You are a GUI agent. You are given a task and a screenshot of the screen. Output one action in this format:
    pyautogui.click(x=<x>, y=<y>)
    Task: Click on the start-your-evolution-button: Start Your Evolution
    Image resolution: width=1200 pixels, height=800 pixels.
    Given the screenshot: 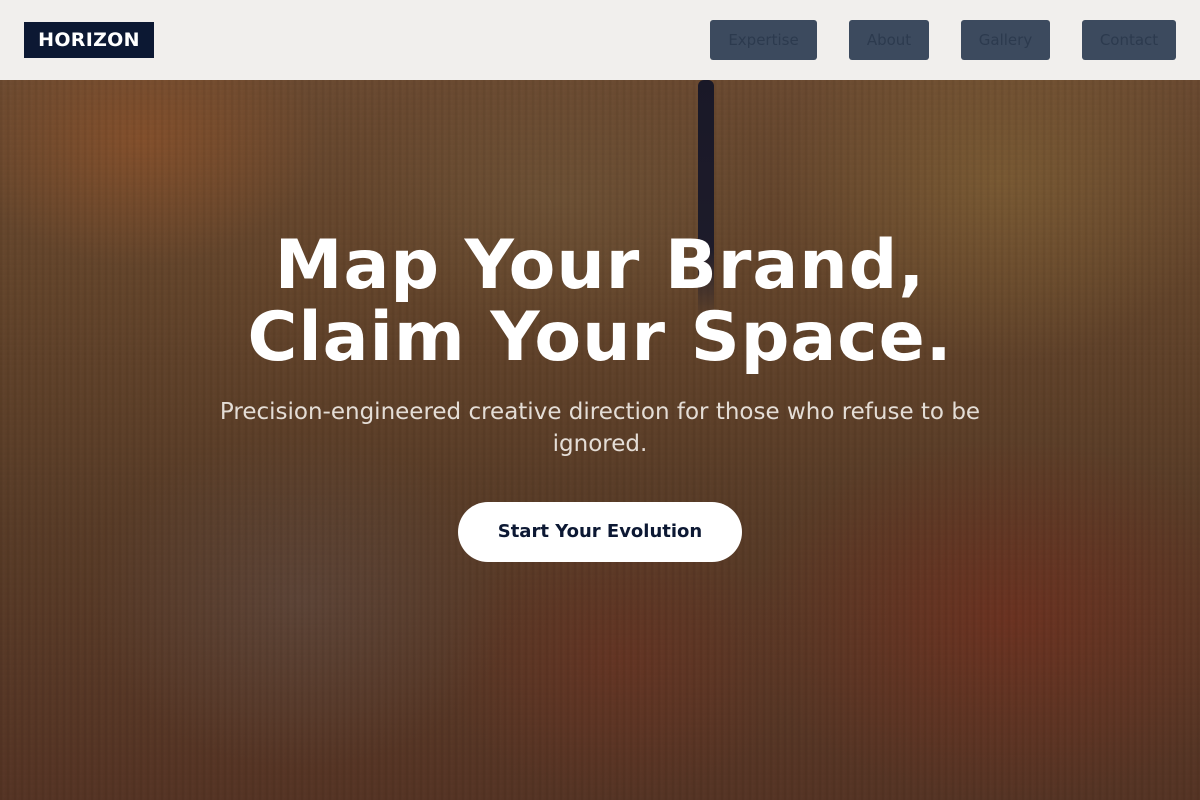 What is the action you would take?
    pyautogui.click(x=600, y=532)
    